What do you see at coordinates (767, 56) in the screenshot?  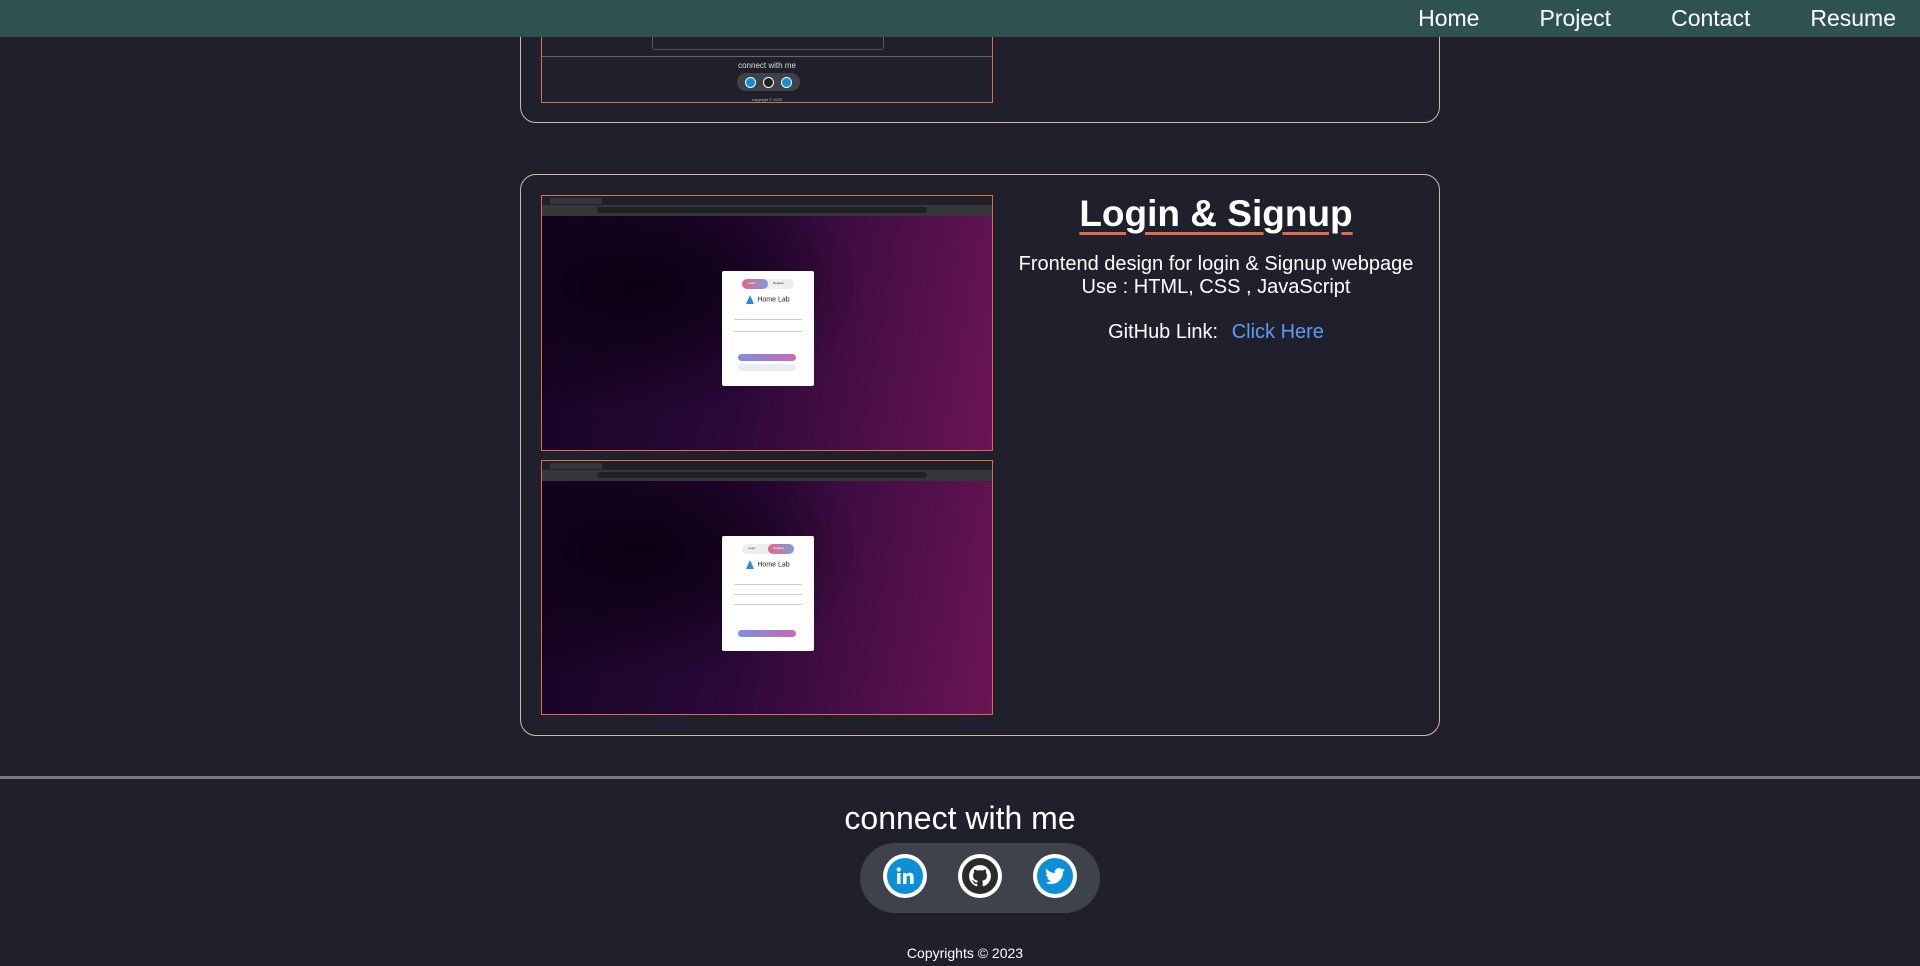 I see `mini-divider` at bounding box center [767, 56].